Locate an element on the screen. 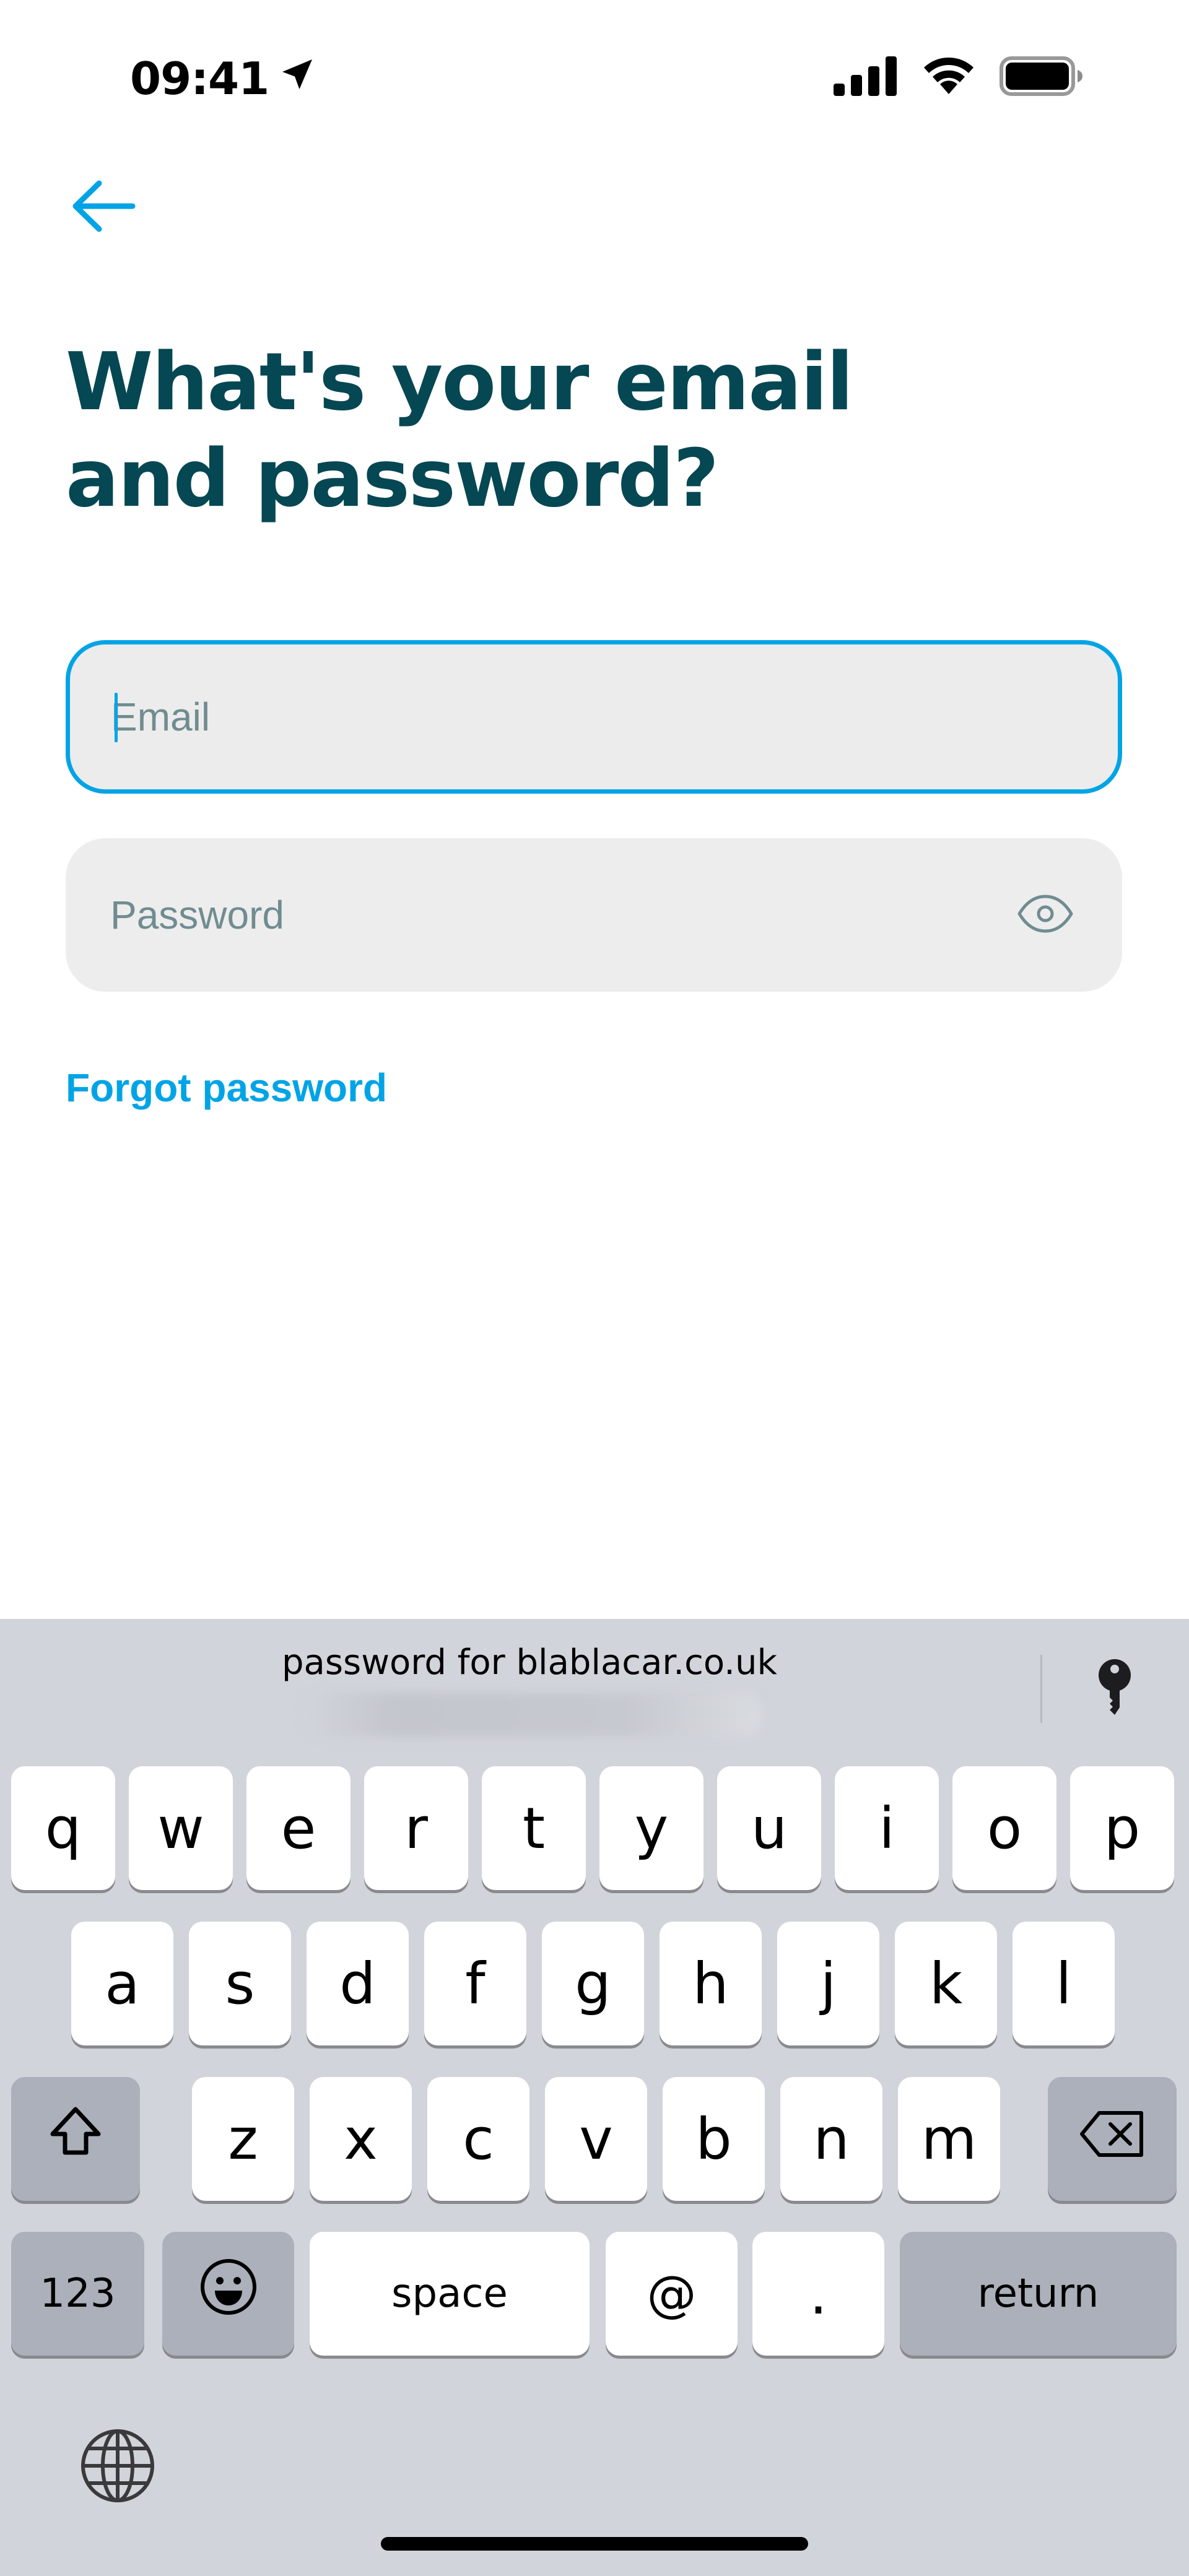 The height and width of the screenshot is (2576, 1189). key-icon is located at coordinates (1115, 1690).